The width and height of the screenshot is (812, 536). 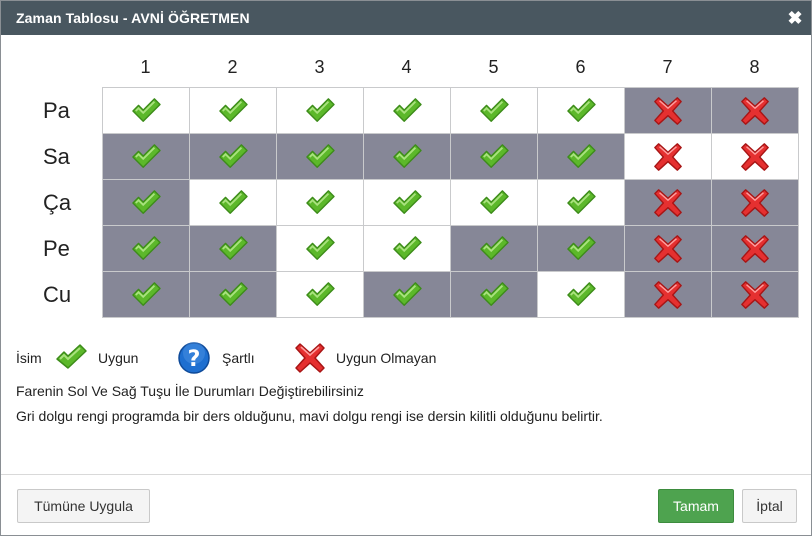 I want to click on period-header-row: 1 2 3 4 5 6 7 8, so click(x=409, y=67).